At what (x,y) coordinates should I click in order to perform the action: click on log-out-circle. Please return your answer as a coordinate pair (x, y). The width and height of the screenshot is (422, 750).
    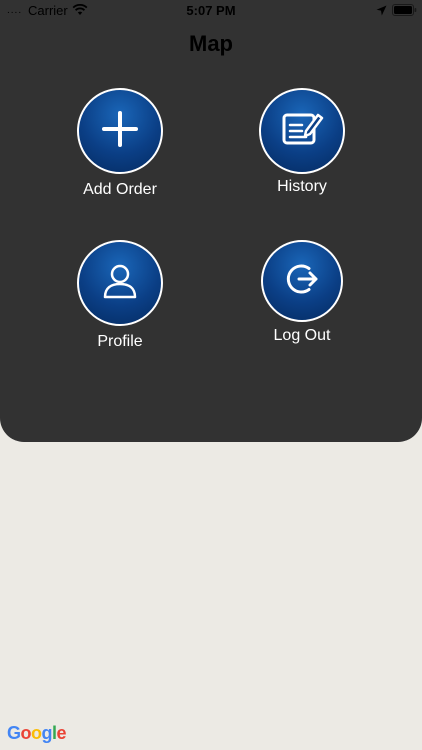
    Looking at the image, I should click on (302, 281).